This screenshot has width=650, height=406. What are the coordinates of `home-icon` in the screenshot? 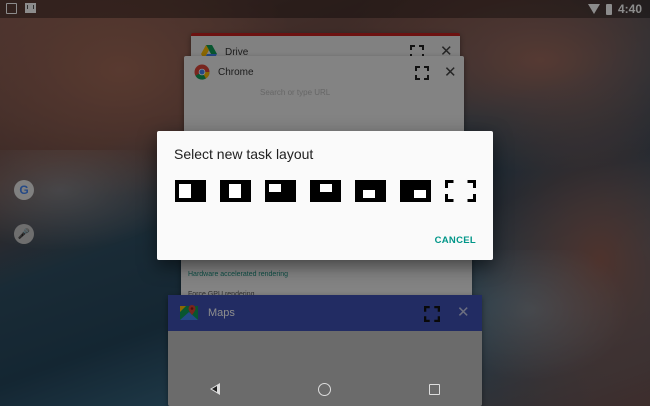 It's located at (324, 389).